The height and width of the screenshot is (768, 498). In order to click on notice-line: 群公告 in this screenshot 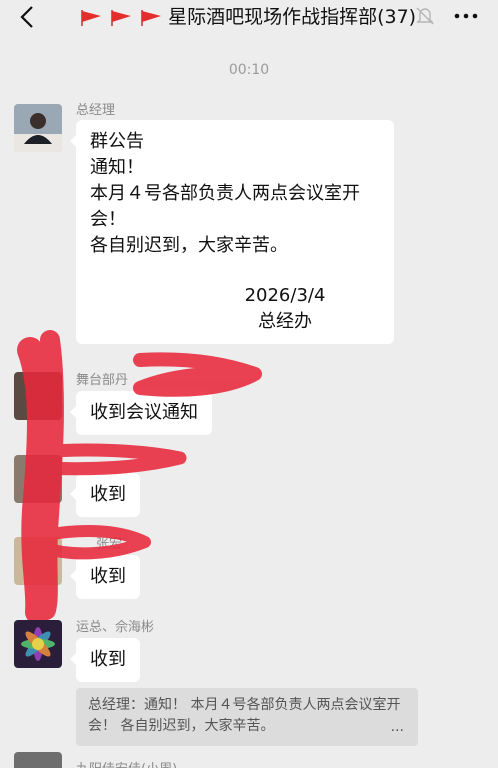, I will do `click(117, 141)`.